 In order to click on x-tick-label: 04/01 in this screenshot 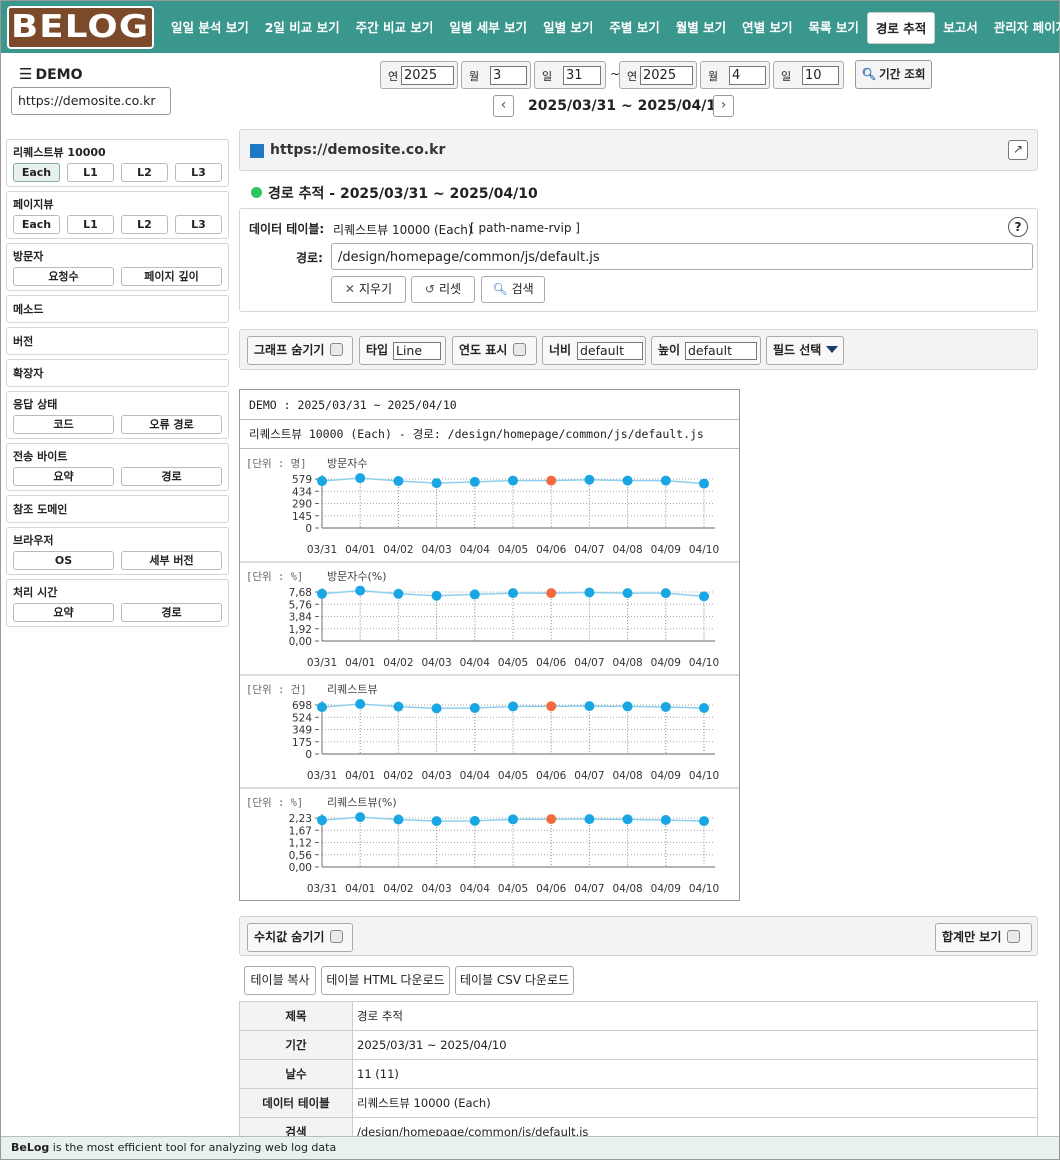, I will do `click(360, 776)`.